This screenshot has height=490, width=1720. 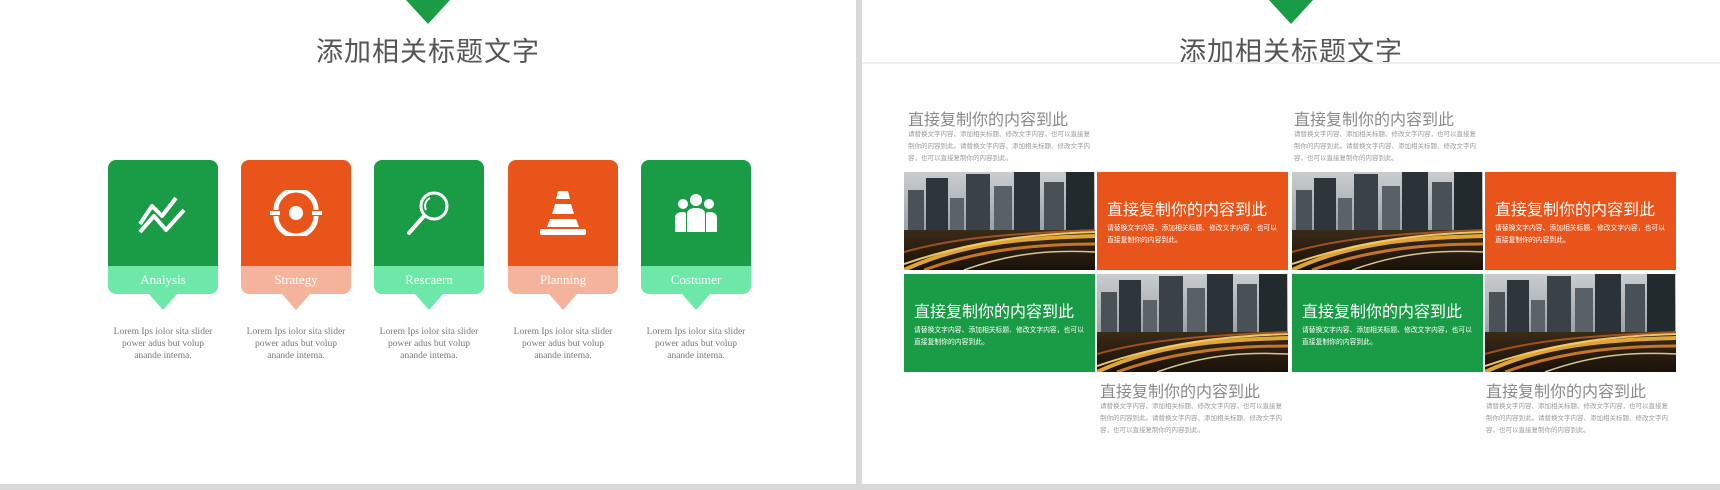 I want to click on card-label: Strategy, so click(x=296, y=288).